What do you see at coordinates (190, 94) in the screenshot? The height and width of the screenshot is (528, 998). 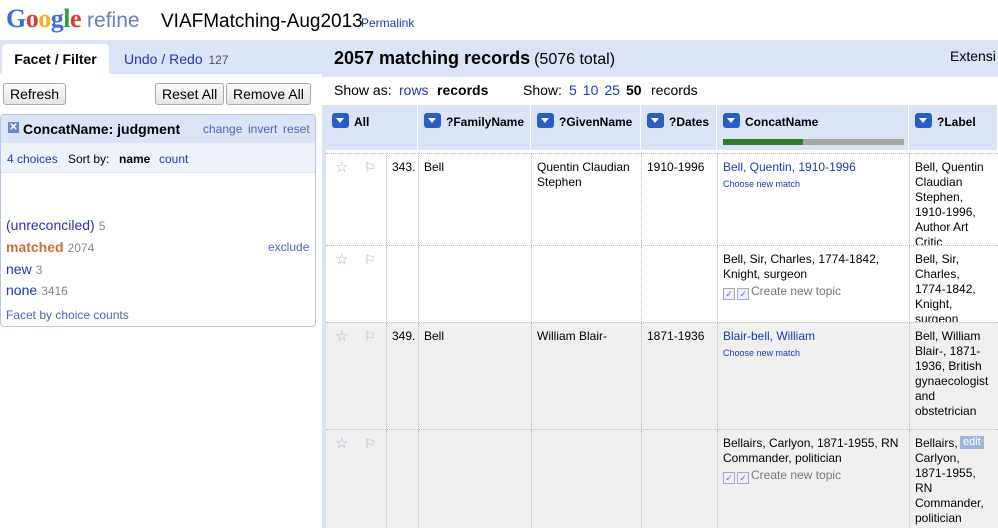 I see `reset-all-button: Reset All` at bounding box center [190, 94].